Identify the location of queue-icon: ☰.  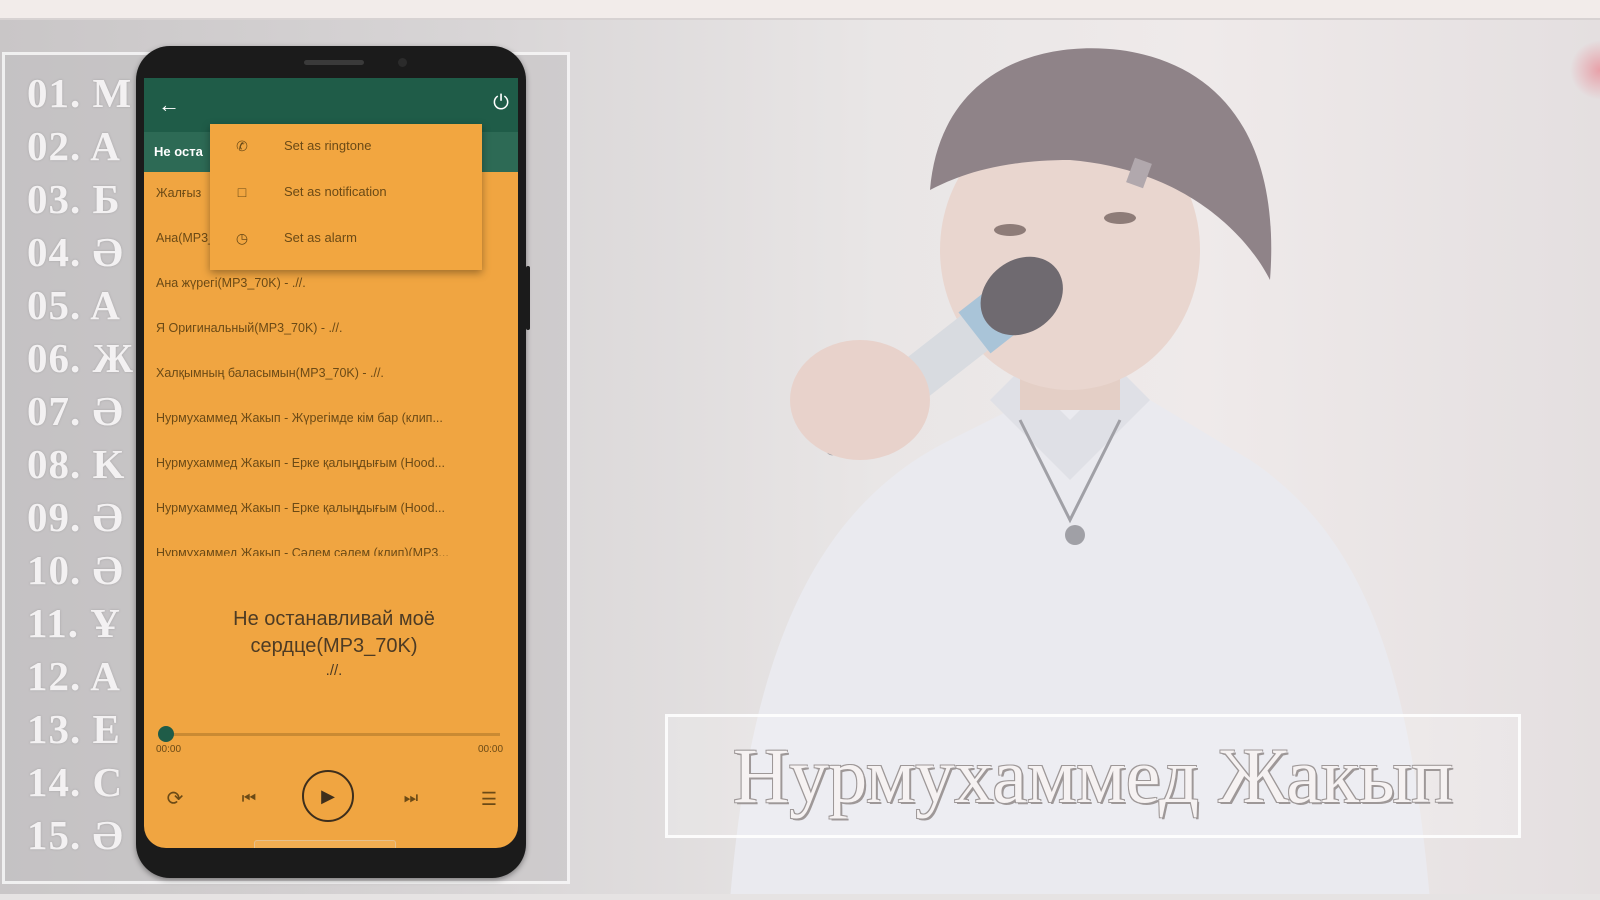
(489, 799).